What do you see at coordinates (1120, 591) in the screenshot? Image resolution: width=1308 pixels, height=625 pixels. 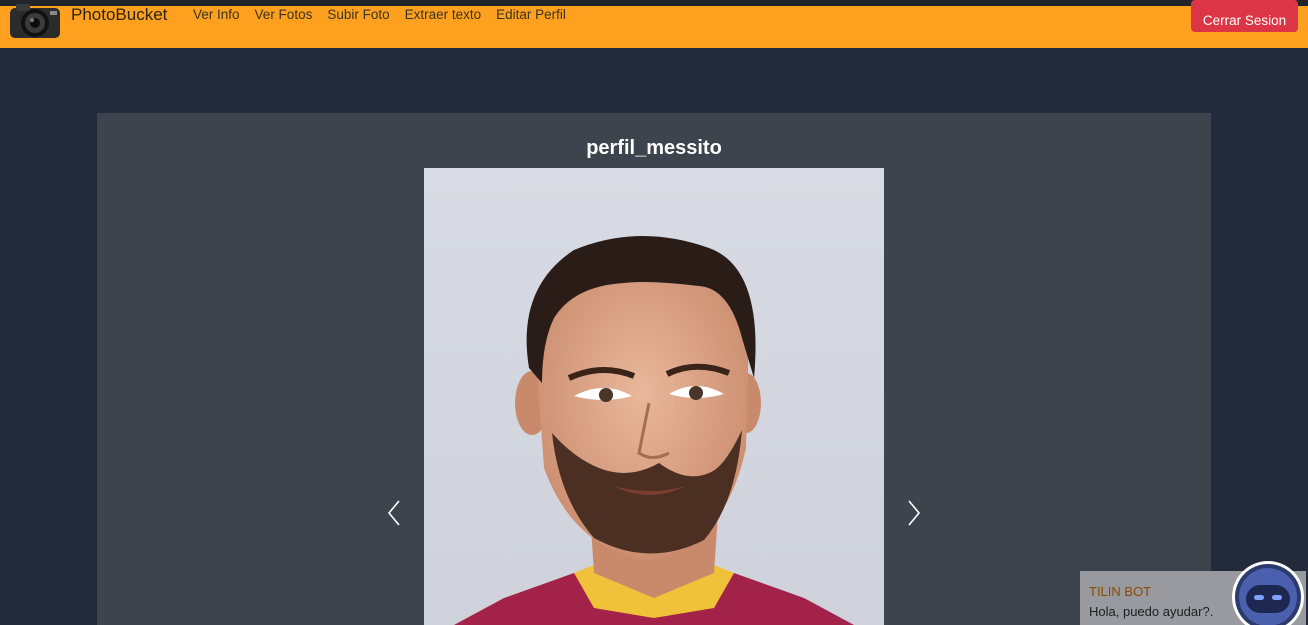 I see `chatbot-name: TILIN BOT` at bounding box center [1120, 591].